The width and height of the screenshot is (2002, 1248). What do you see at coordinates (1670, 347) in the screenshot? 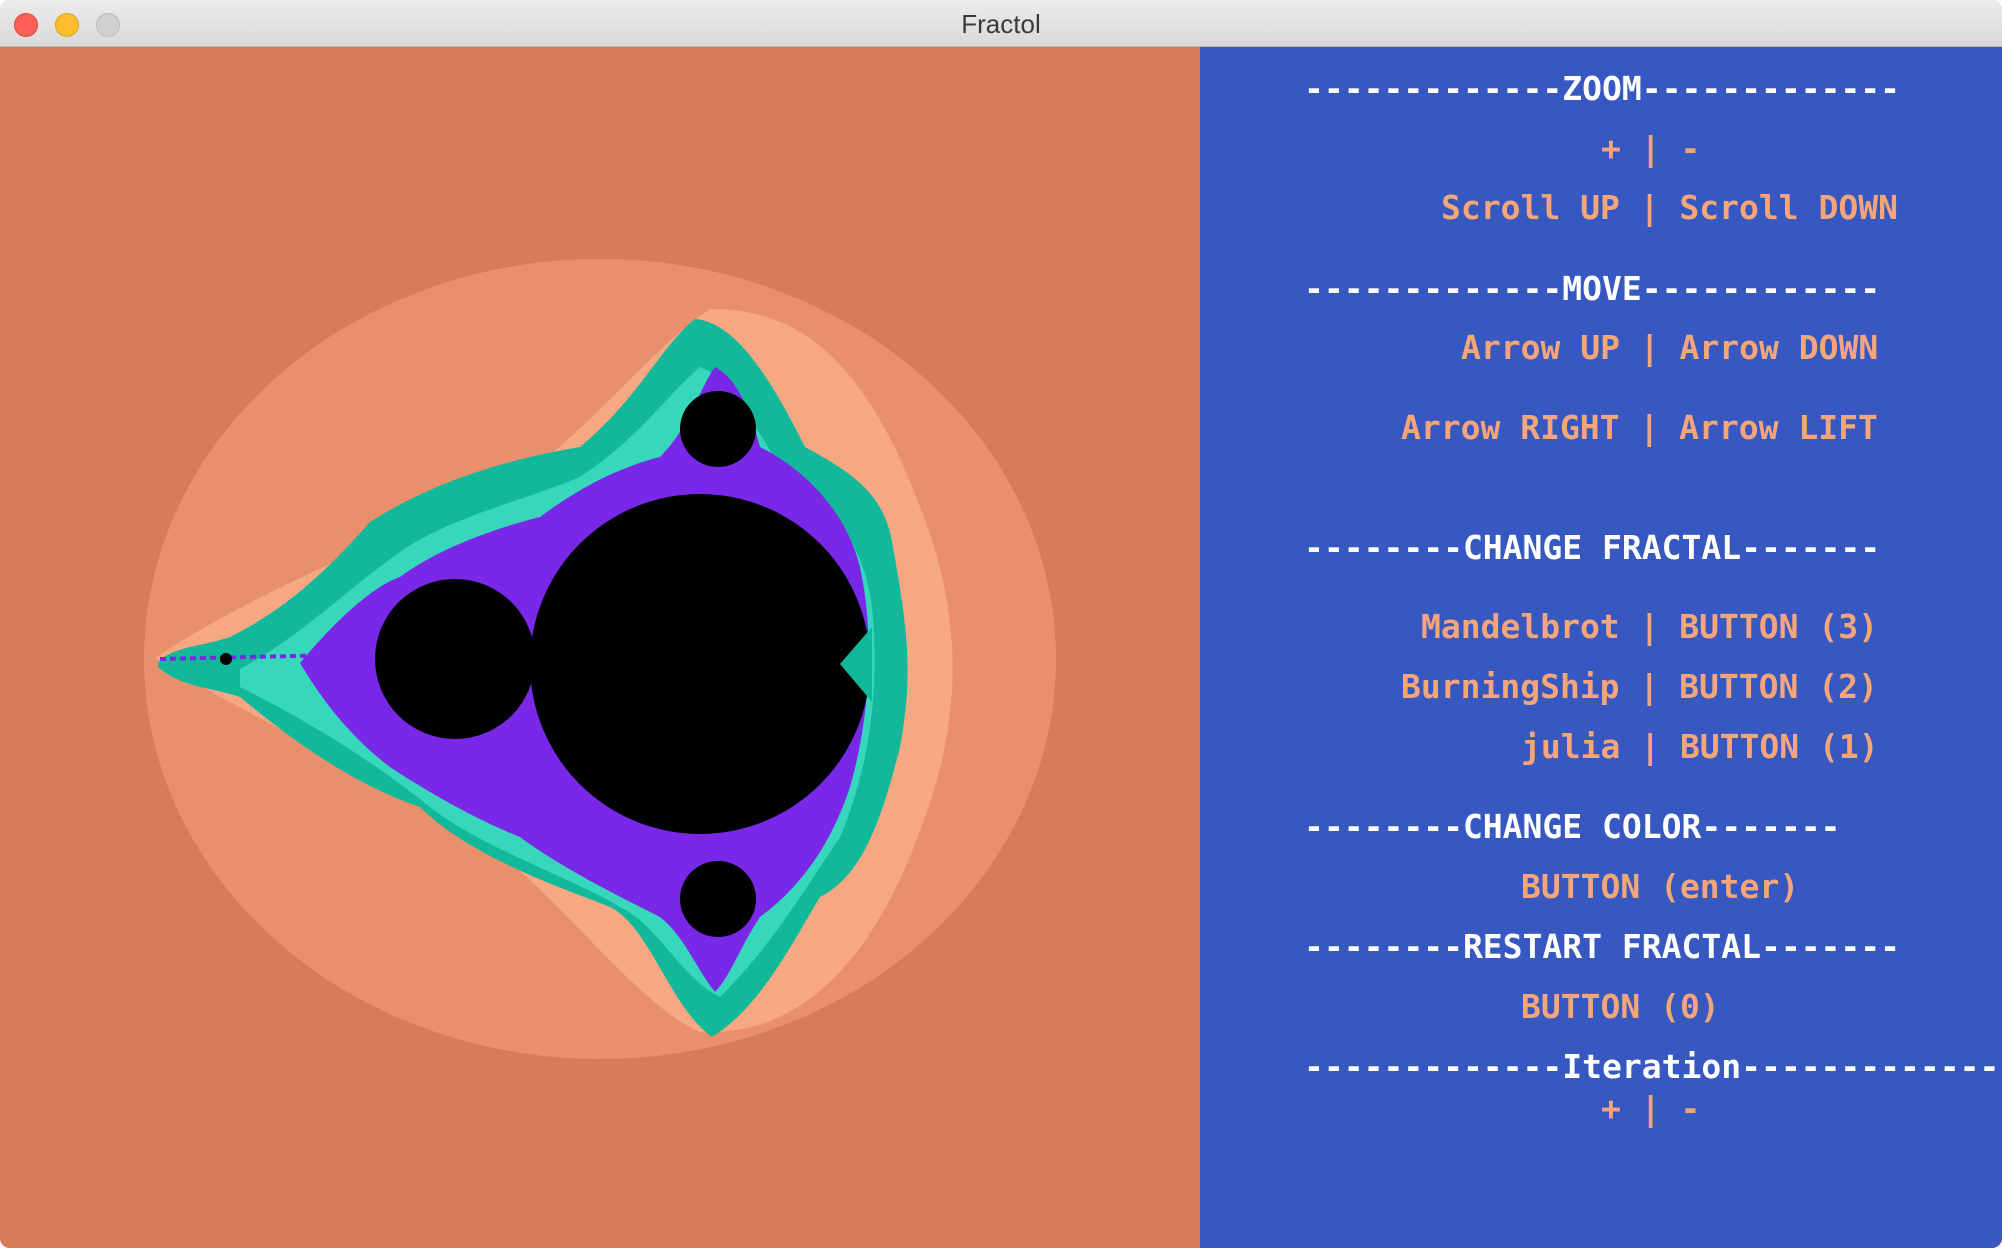
I see `move-vertical-text: Arrow UP | Arrow DOWN` at bounding box center [1670, 347].